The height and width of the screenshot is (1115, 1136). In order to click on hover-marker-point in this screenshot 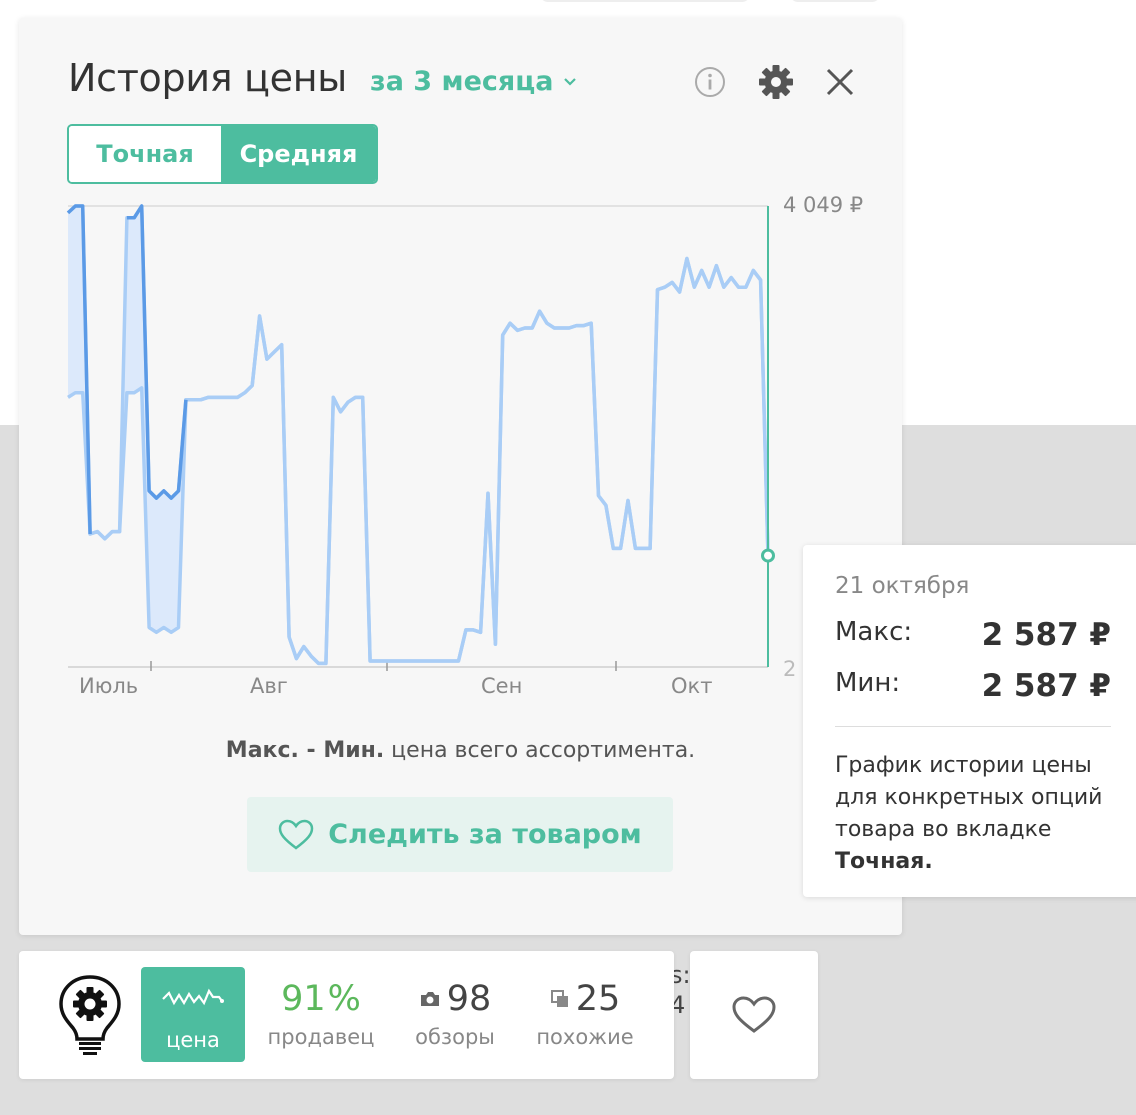, I will do `click(768, 555)`.